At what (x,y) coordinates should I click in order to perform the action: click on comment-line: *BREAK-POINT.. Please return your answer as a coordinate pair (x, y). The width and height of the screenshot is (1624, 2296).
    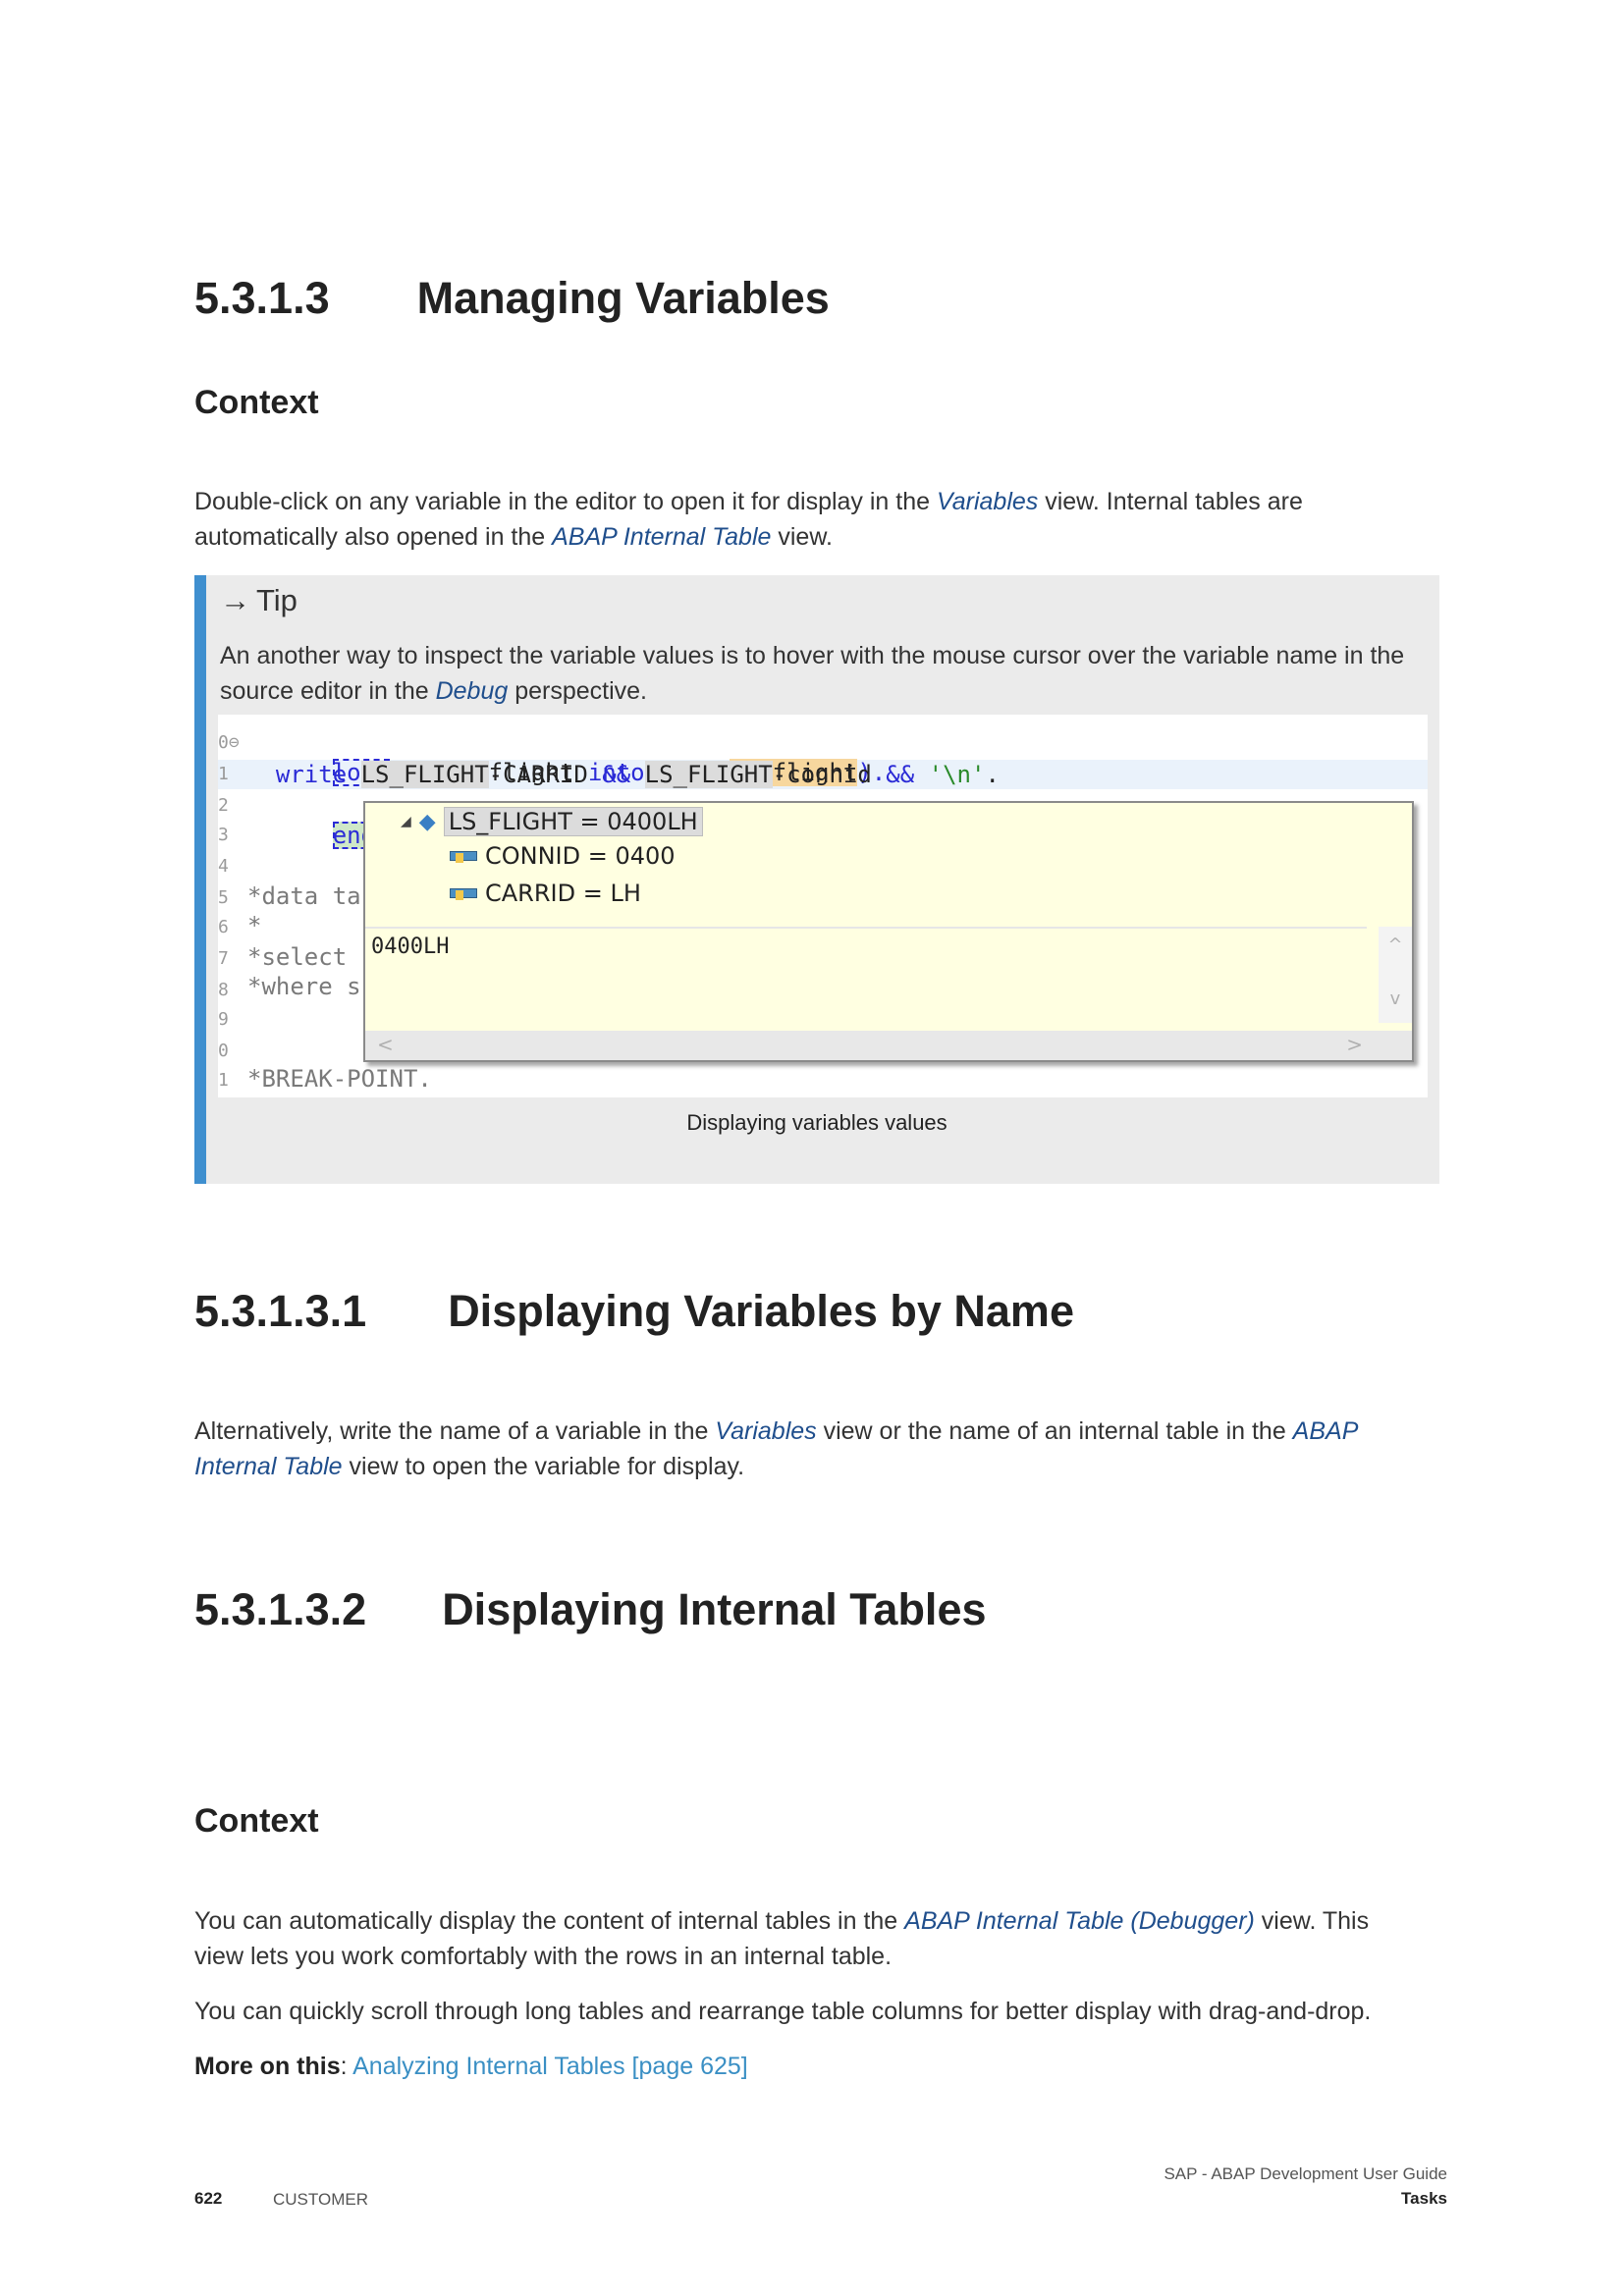
    Looking at the image, I should click on (339, 1079).